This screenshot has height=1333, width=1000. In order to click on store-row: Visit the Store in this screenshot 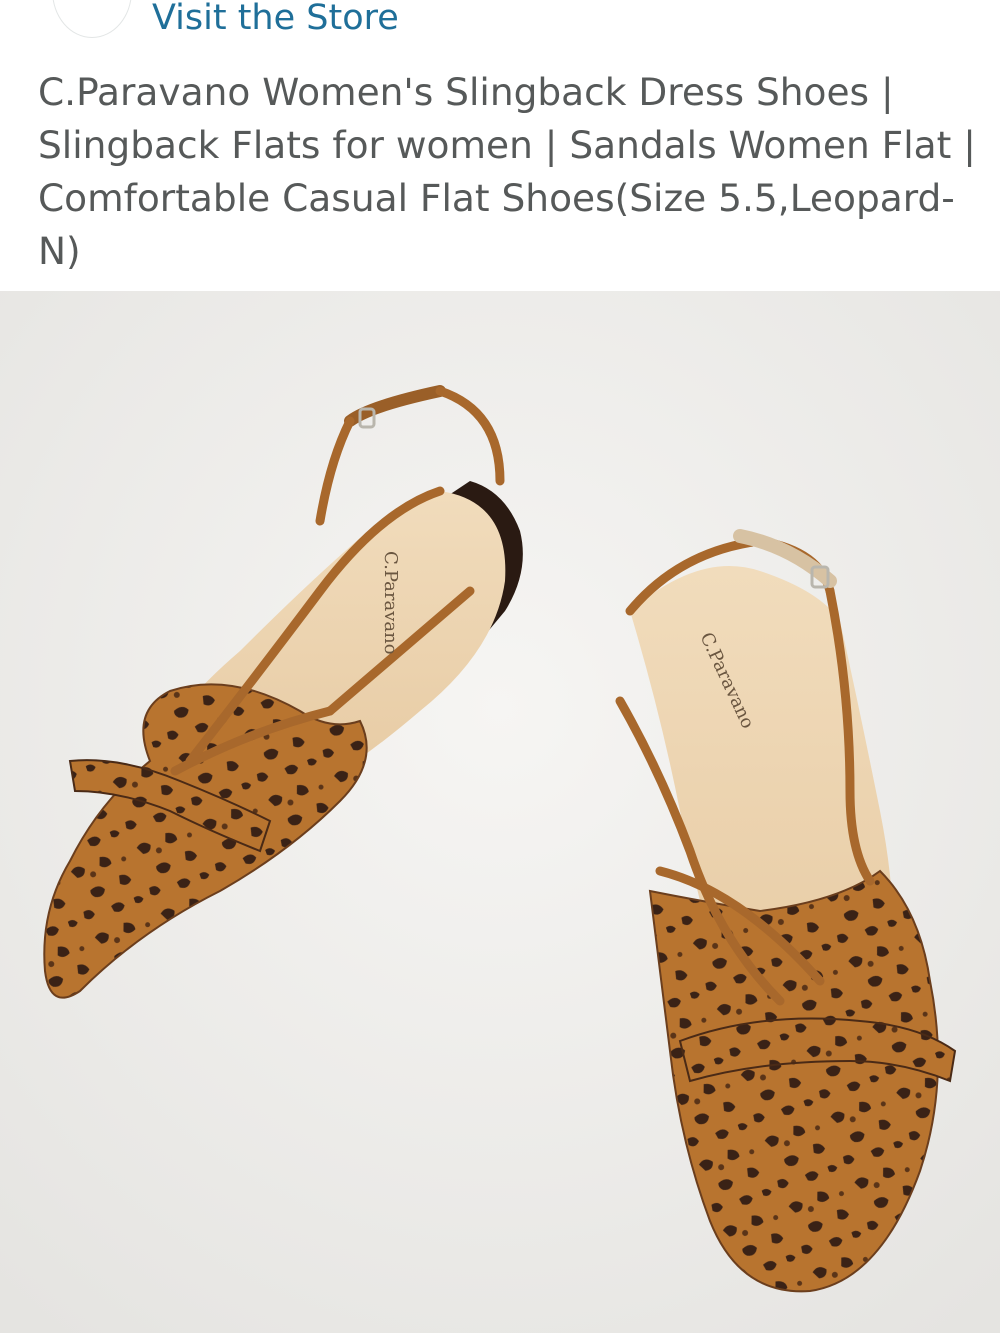, I will do `click(500, 25)`.